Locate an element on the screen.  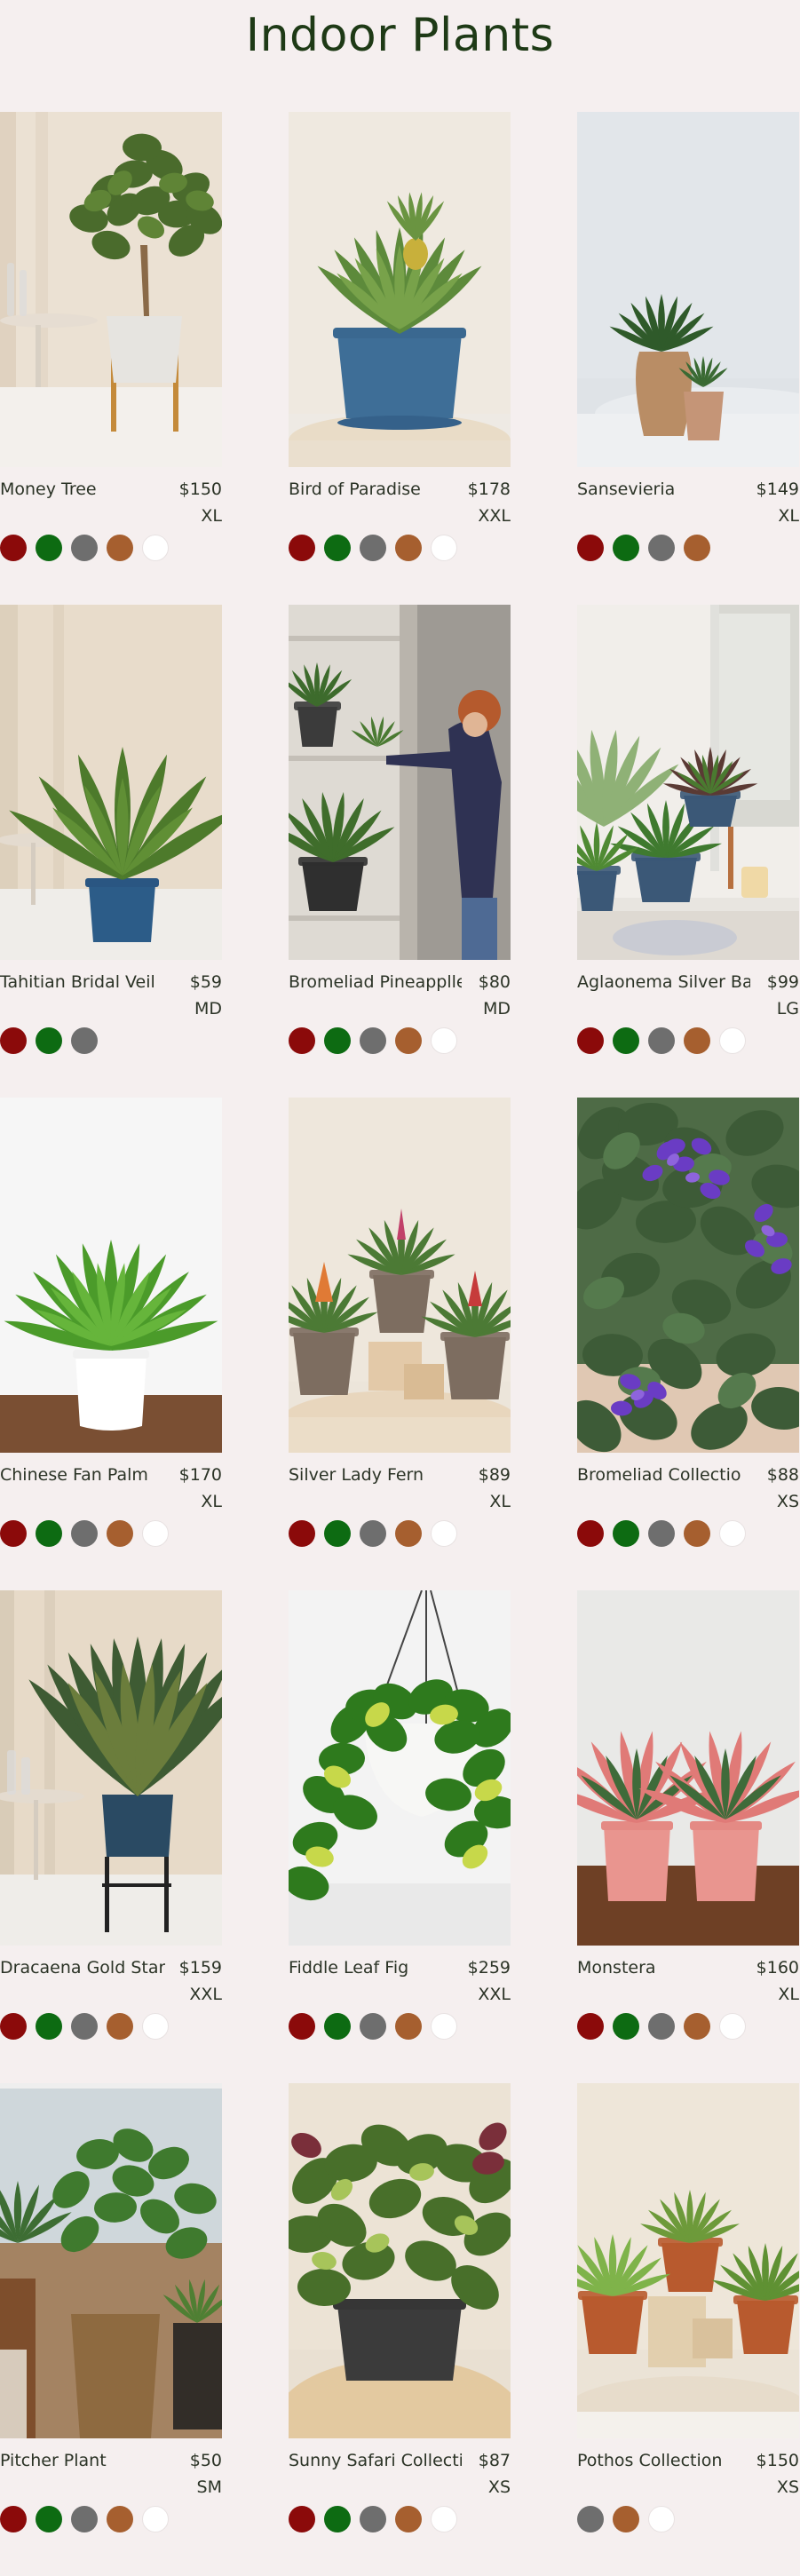
product-card: Dracaena Gold Star $159 XXL is located at coordinates (111, 1837).